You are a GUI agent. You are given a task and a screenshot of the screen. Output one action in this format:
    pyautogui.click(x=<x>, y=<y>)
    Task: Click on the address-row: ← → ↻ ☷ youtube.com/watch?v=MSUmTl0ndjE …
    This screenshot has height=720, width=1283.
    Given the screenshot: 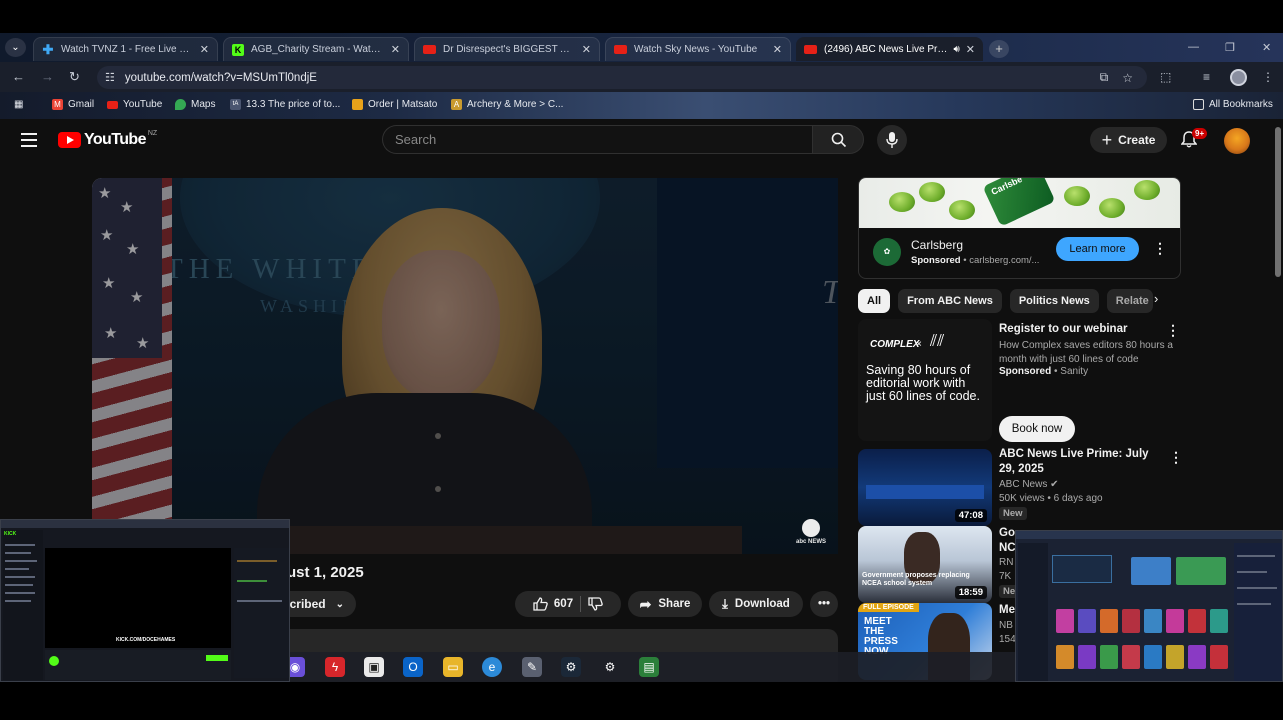 What is the action you would take?
    pyautogui.click(x=641, y=77)
    